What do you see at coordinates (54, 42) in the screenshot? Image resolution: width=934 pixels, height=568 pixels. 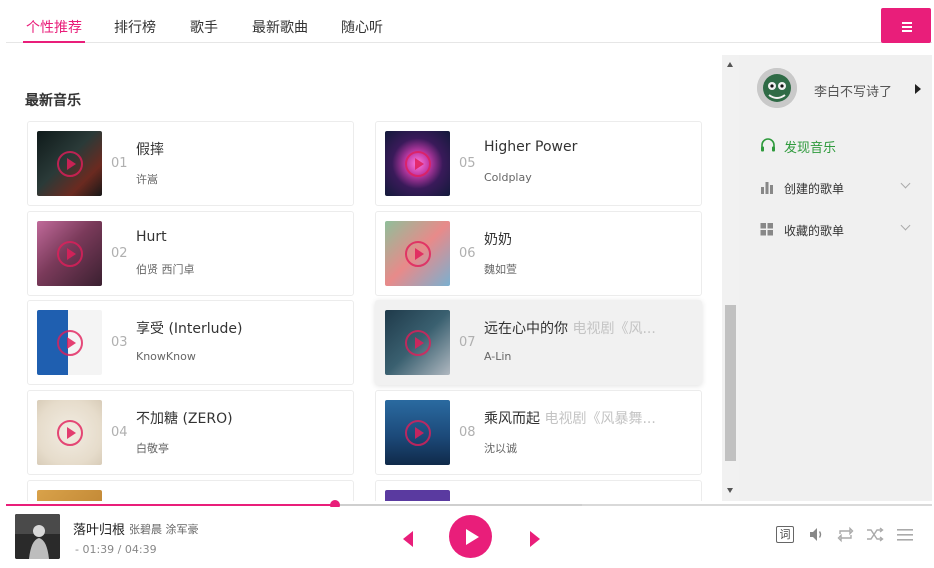 I see `active-tab-indicator` at bounding box center [54, 42].